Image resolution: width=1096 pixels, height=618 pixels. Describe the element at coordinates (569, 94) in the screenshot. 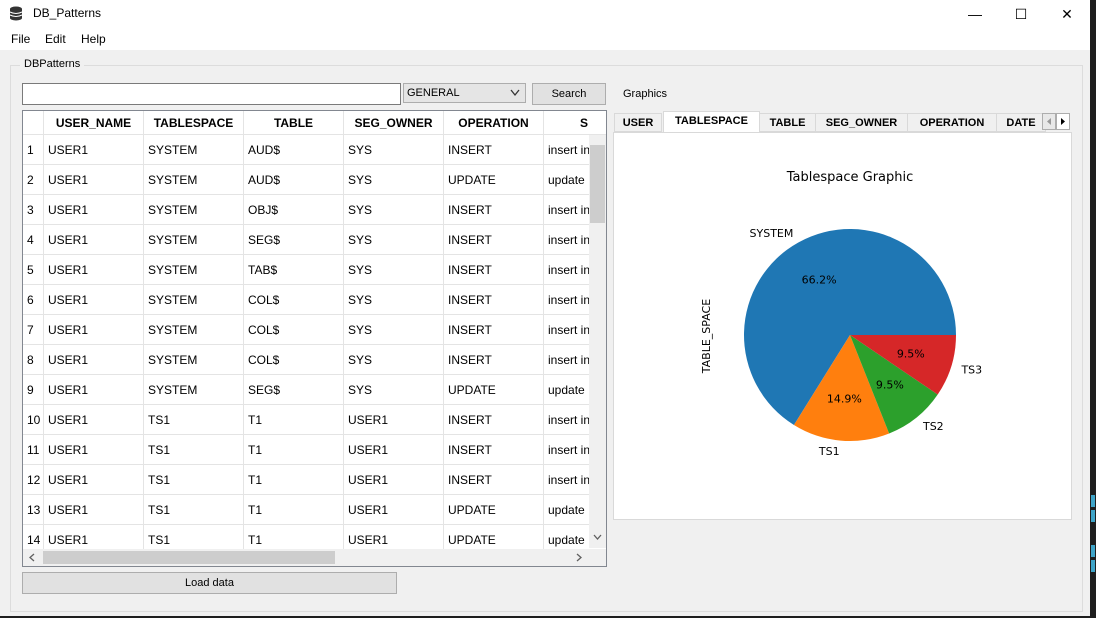

I see `search-button: Search` at that location.